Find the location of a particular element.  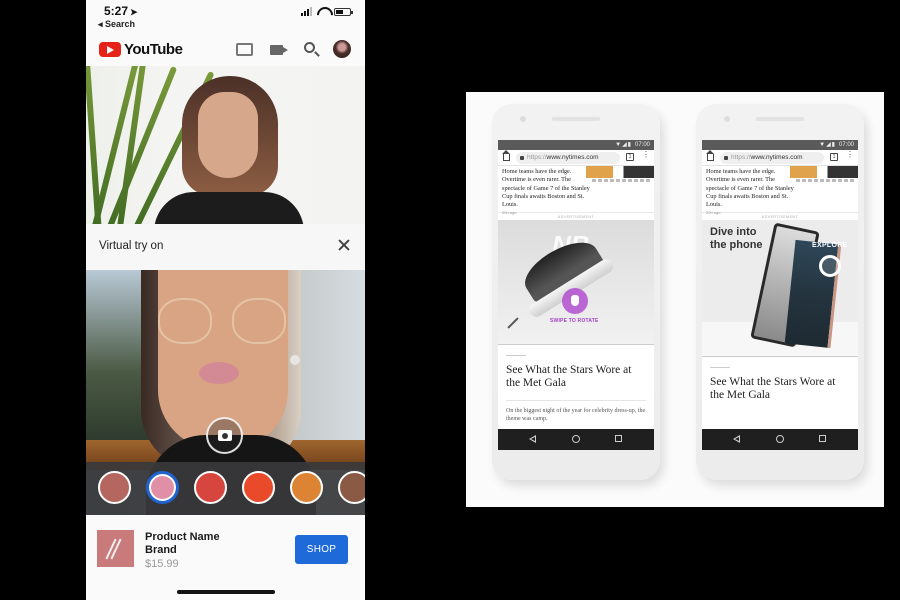

try-on-camera-view is located at coordinates (225, 392).